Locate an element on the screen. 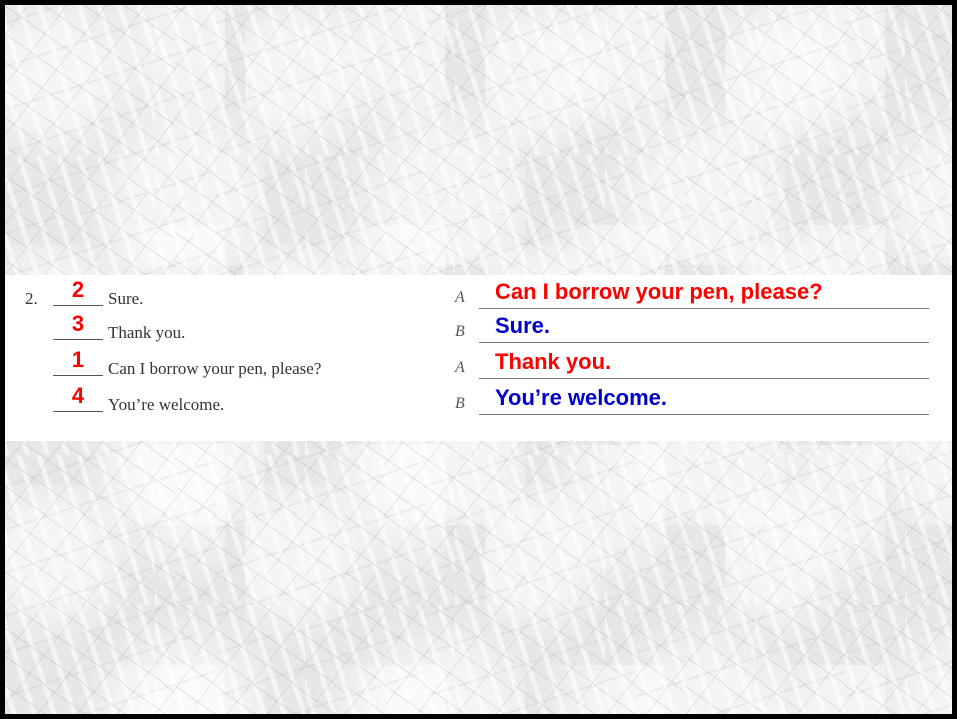 The height and width of the screenshot is (719, 957). order-number: 2 is located at coordinates (78, 289).